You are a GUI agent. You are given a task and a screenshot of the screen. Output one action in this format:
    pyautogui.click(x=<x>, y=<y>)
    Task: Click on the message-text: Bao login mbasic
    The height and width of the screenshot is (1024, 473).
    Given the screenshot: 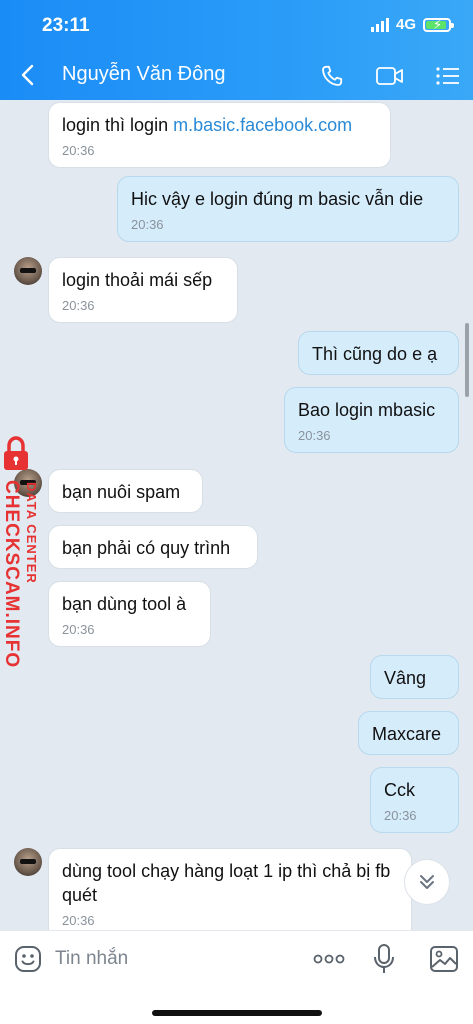 What is the action you would take?
    pyautogui.click(x=367, y=410)
    